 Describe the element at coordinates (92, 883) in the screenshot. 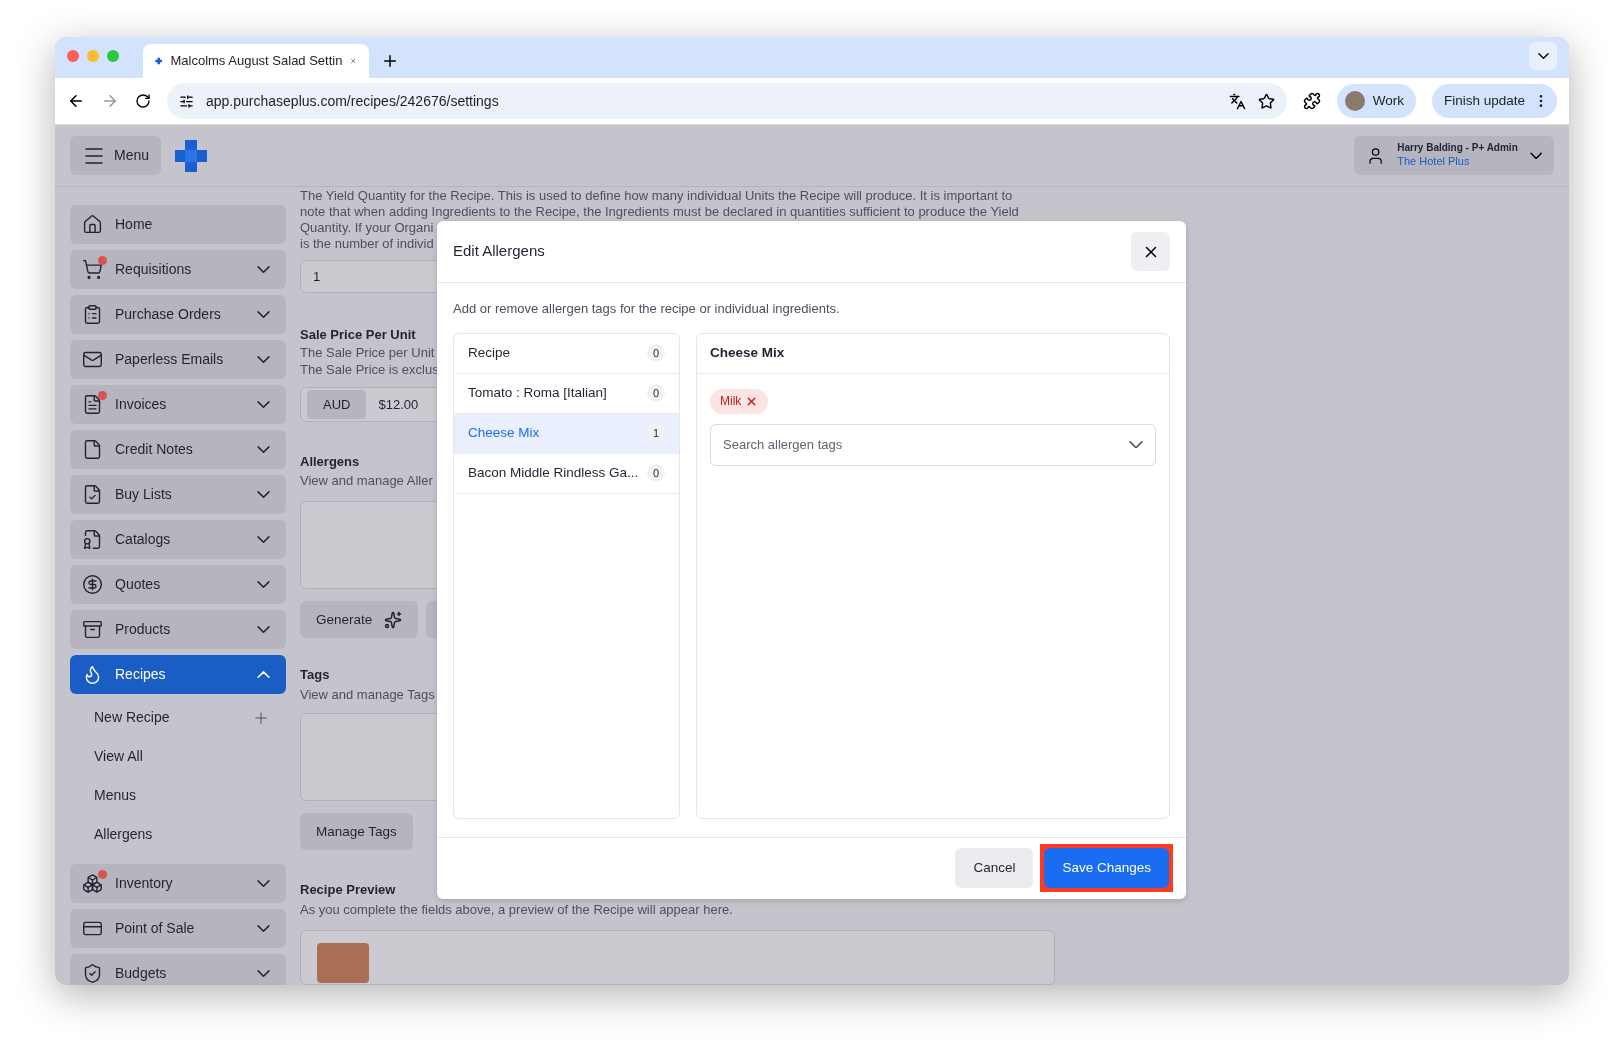

I see `boxes-icon` at that location.